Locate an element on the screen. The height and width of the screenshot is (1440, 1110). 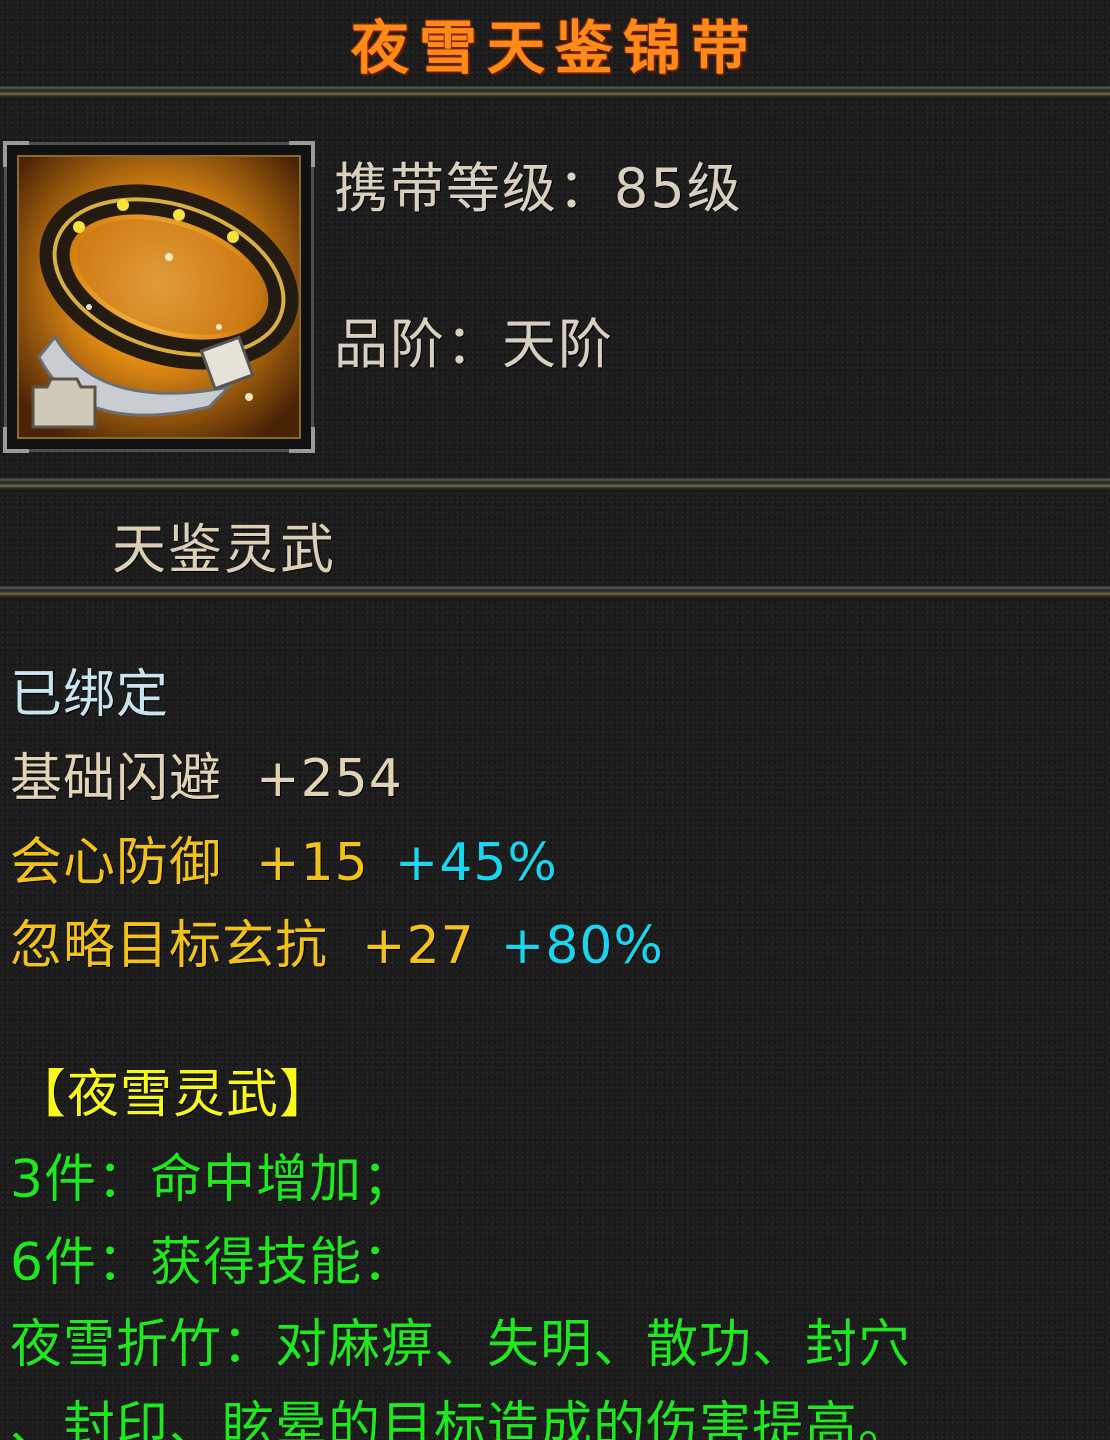
divider-top is located at coordinates (555, 93).